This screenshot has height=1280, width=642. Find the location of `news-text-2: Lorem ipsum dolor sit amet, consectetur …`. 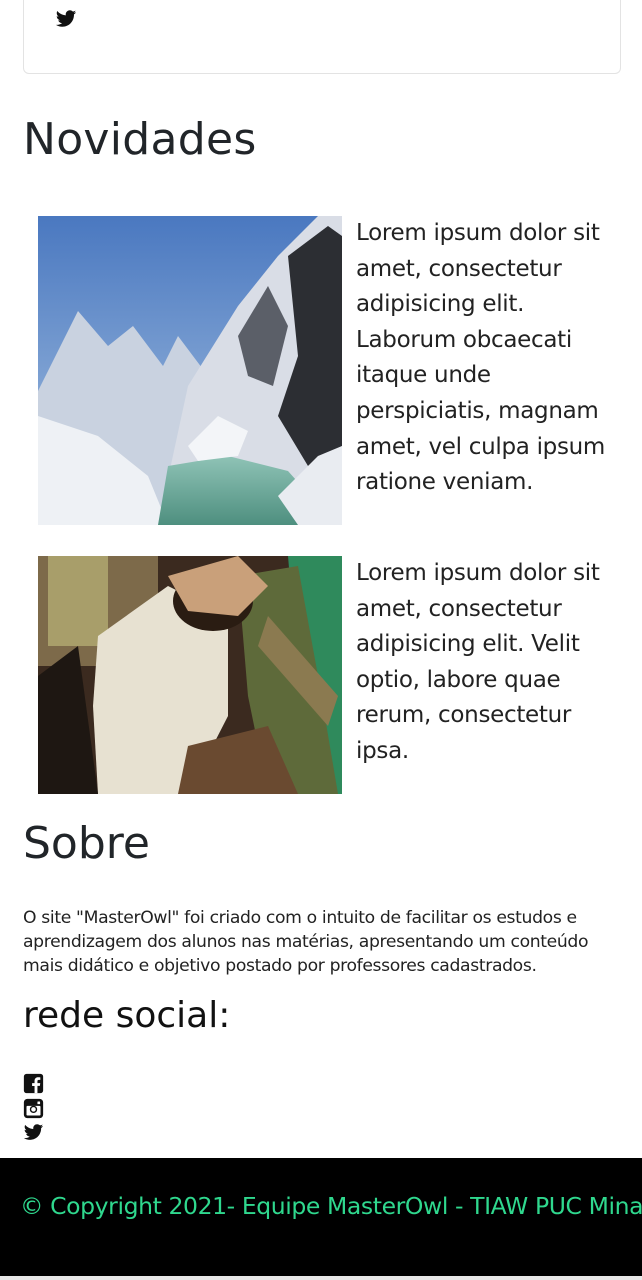

news-text-2: Lorem ipsum dolor sit amet, consectetur … is located at coordinates (478, 662).